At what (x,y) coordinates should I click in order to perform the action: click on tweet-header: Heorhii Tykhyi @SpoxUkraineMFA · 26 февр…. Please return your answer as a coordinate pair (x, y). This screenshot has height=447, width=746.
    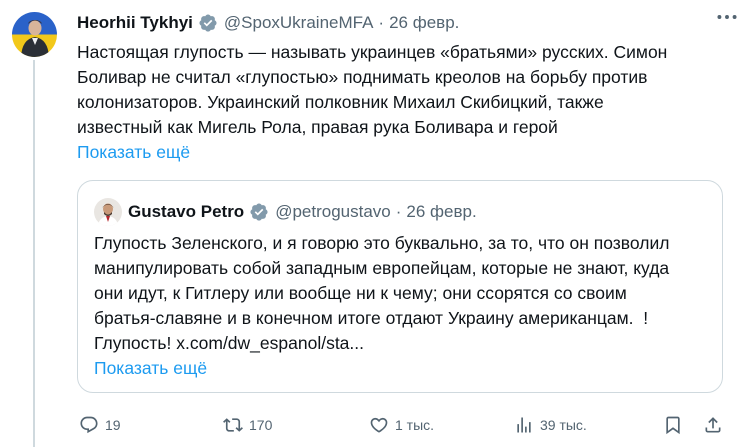
    Looking at the image, I should click on (404, 23).